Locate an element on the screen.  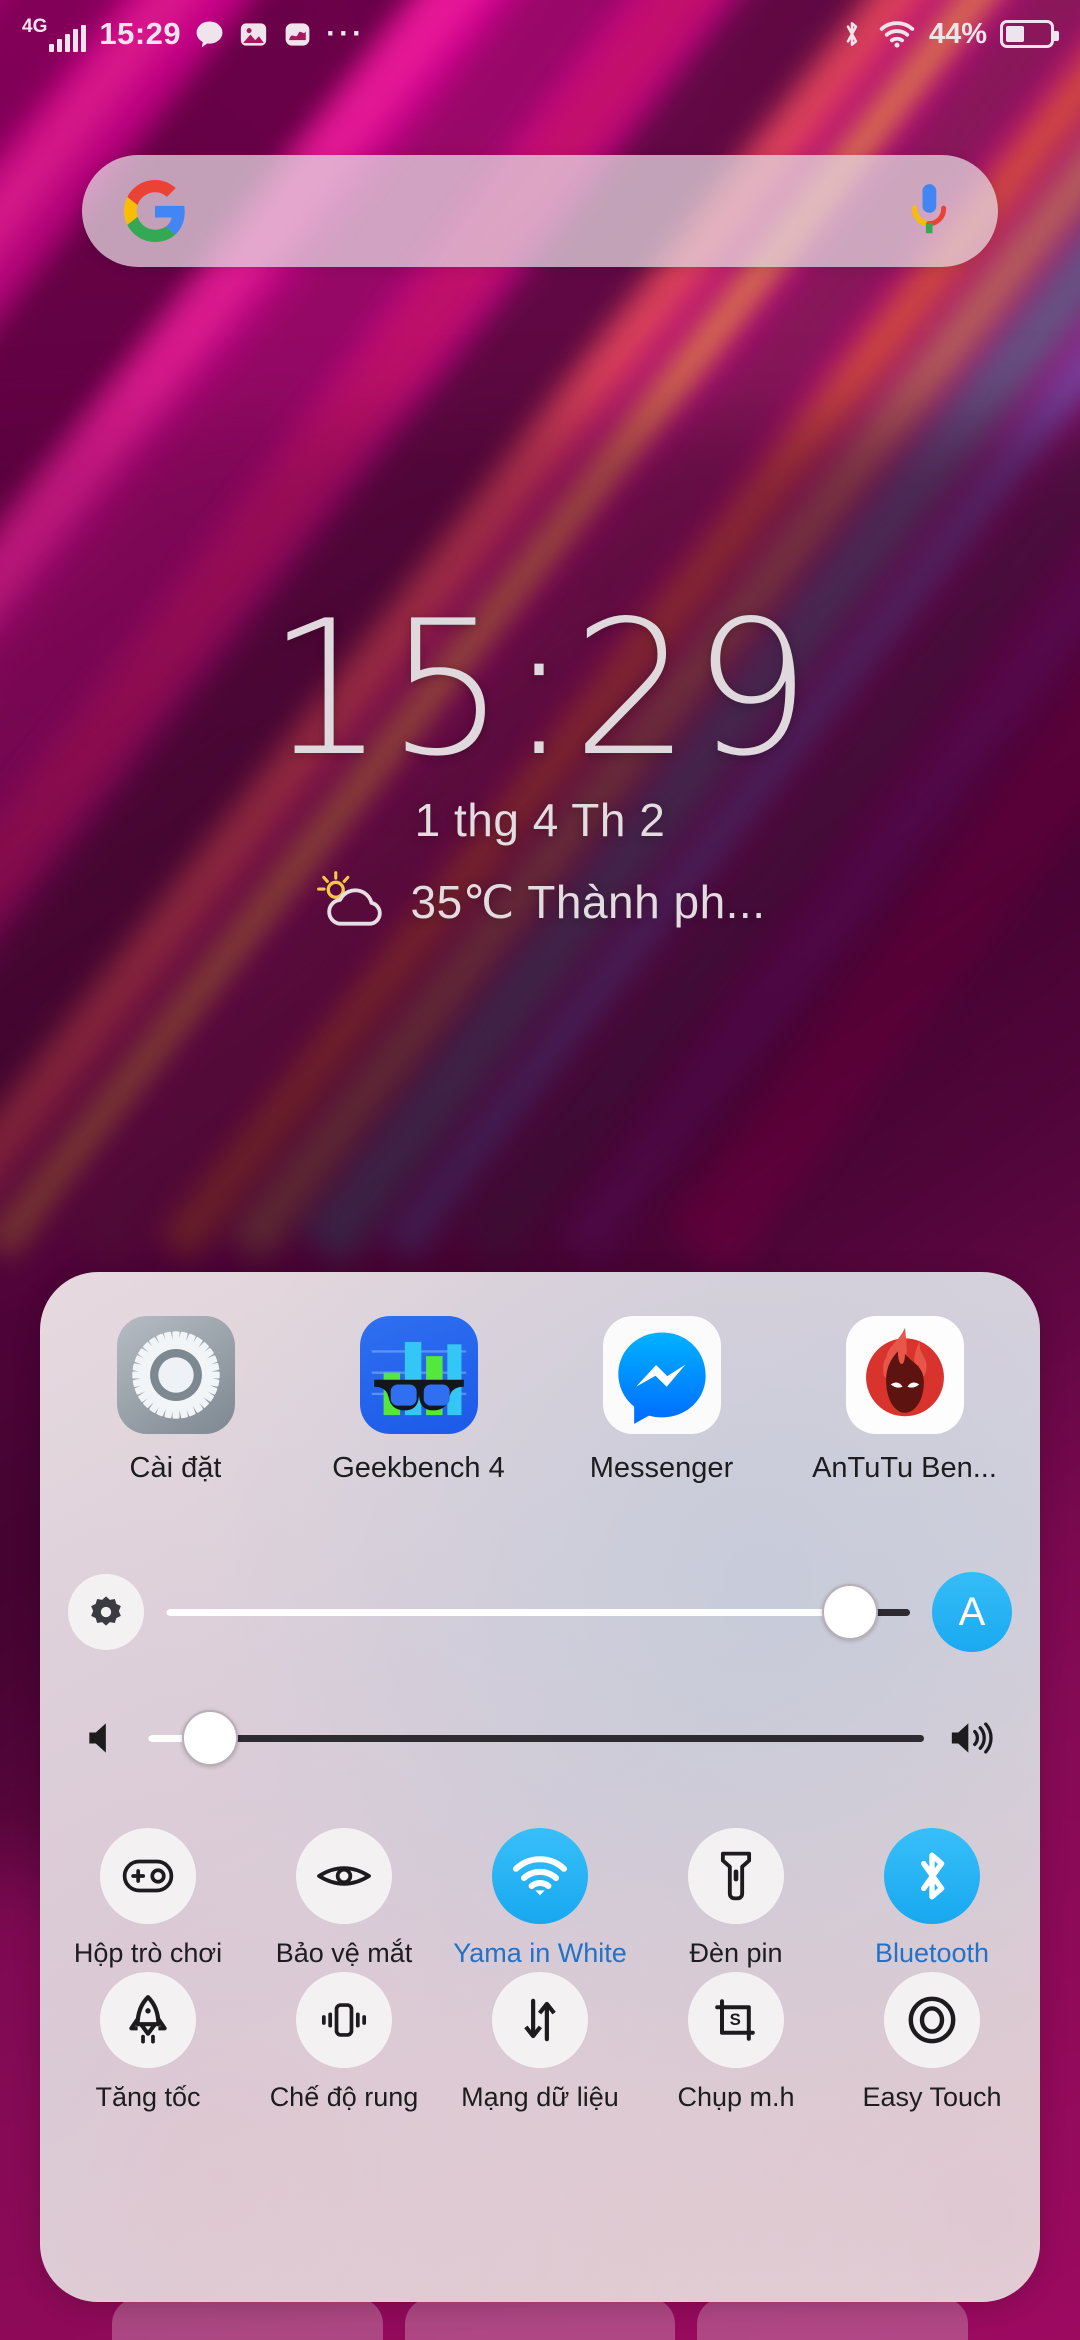
toggle-boost: Tăng tốc is located at coordinates (148, 2043).